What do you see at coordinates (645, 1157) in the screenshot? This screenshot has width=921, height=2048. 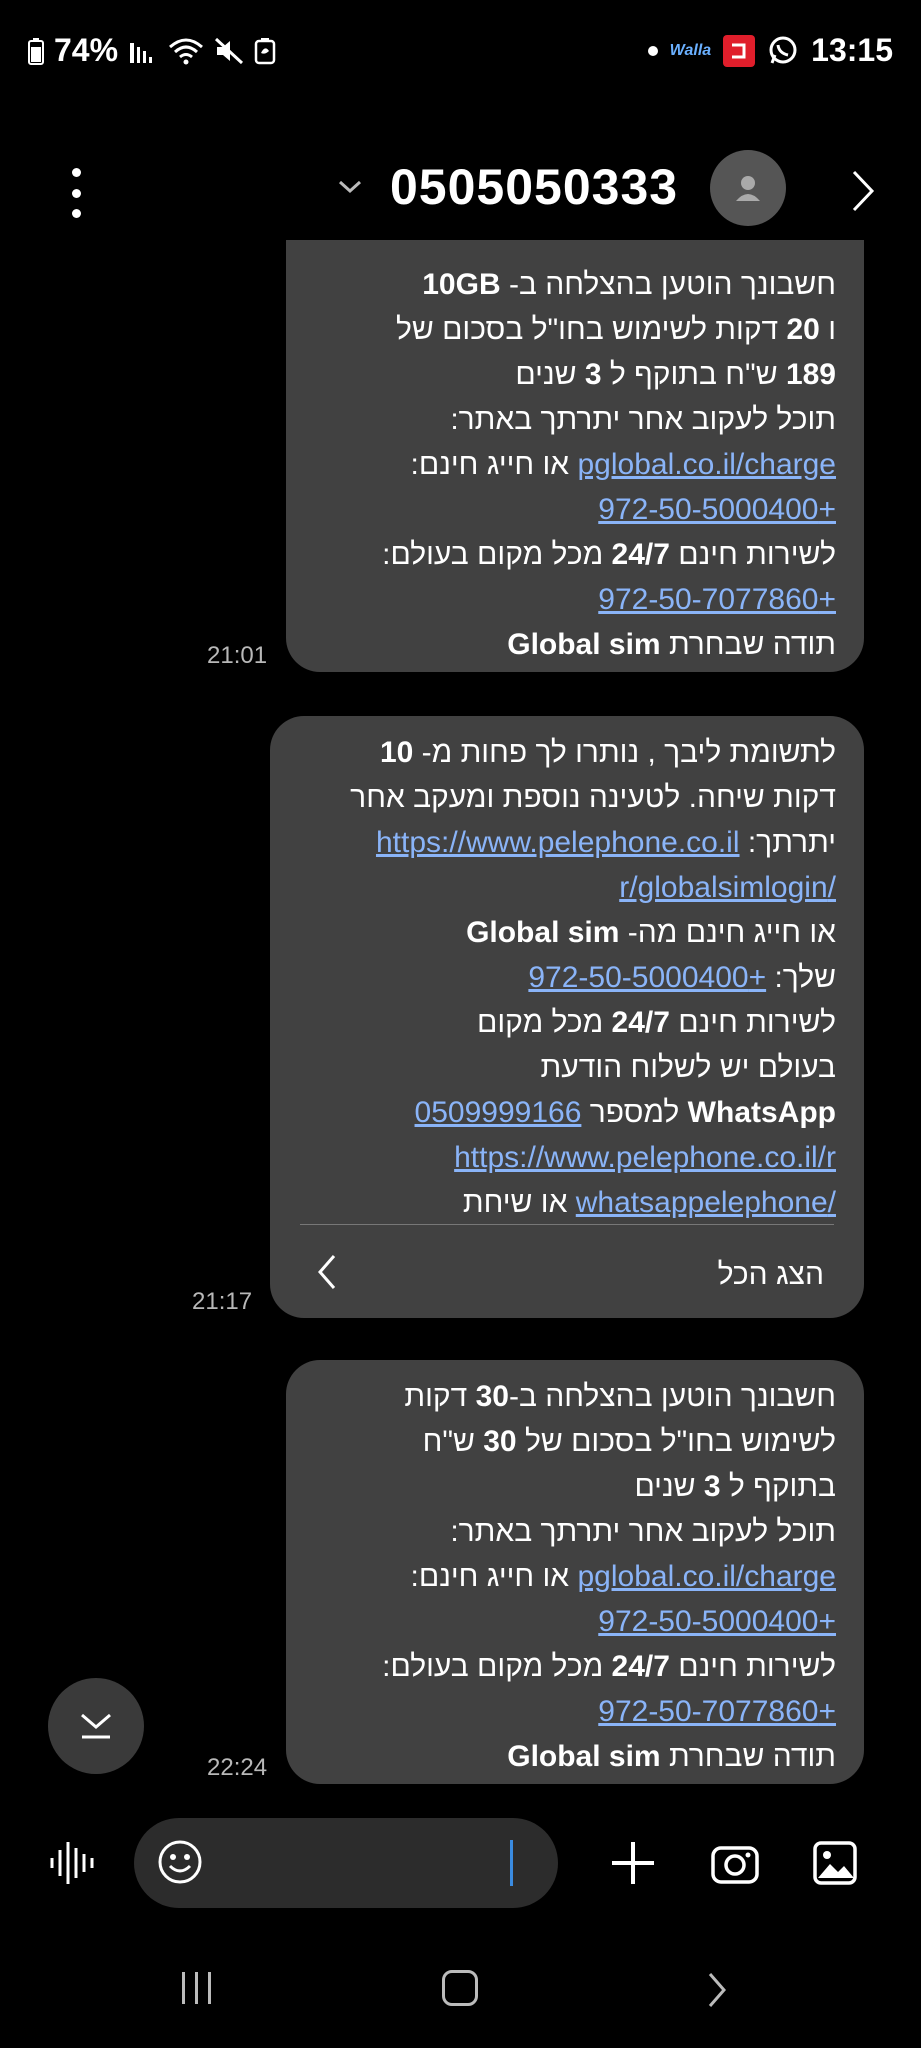 I see `message-link: https://www.pelephone.co.il/r` at bounding box center [645, 1157].